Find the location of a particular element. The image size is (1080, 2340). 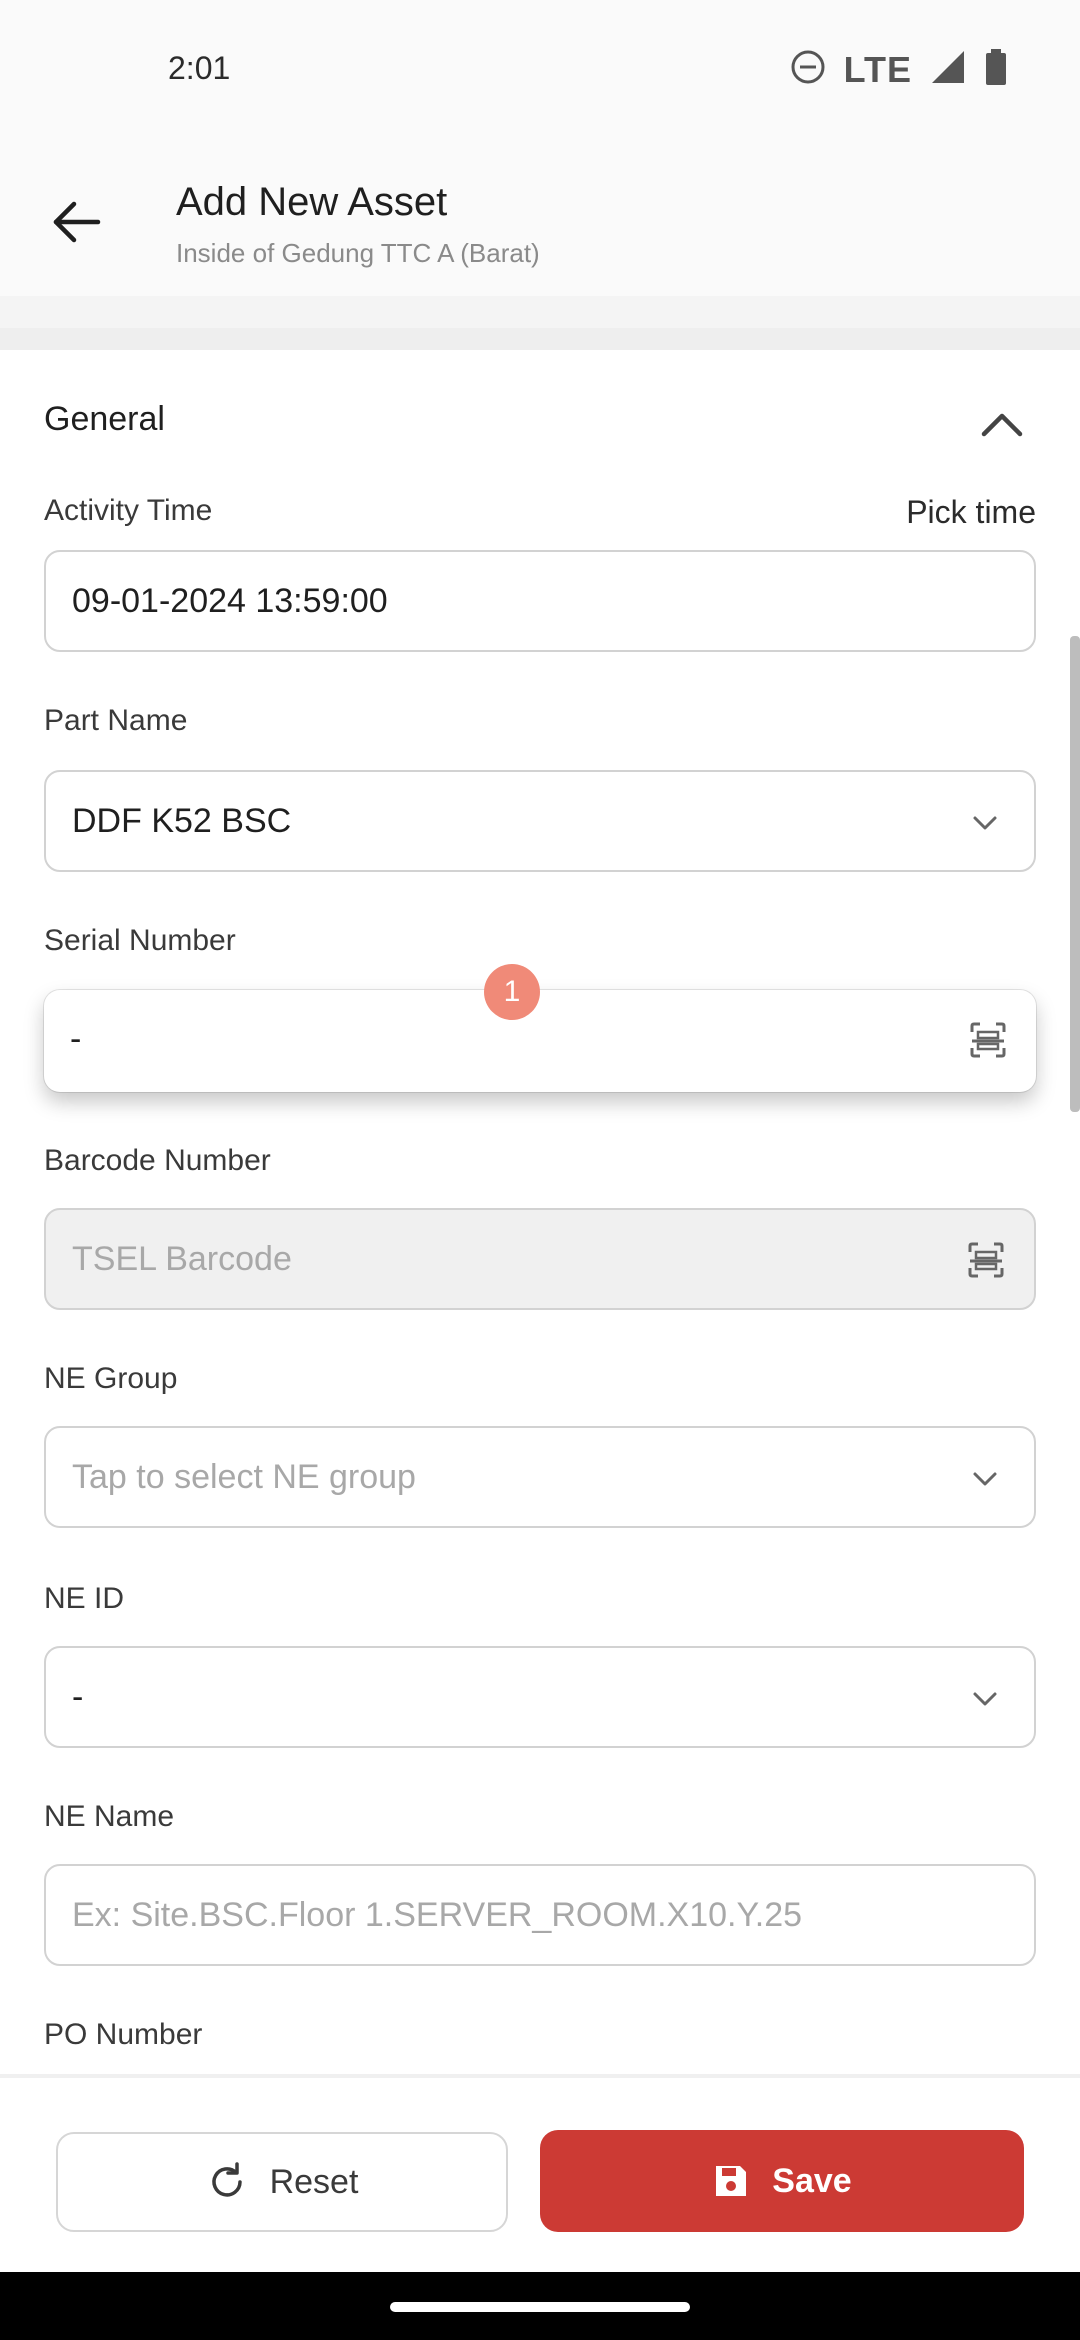

chevron-up-icon is located at coordinates (1002, 425).